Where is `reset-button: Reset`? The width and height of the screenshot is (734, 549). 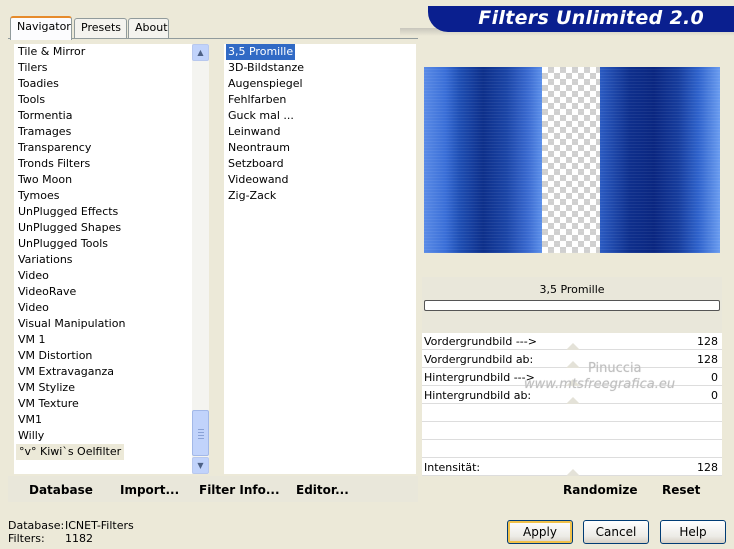 reset-button: Reset is located at coordinates (681, 490).